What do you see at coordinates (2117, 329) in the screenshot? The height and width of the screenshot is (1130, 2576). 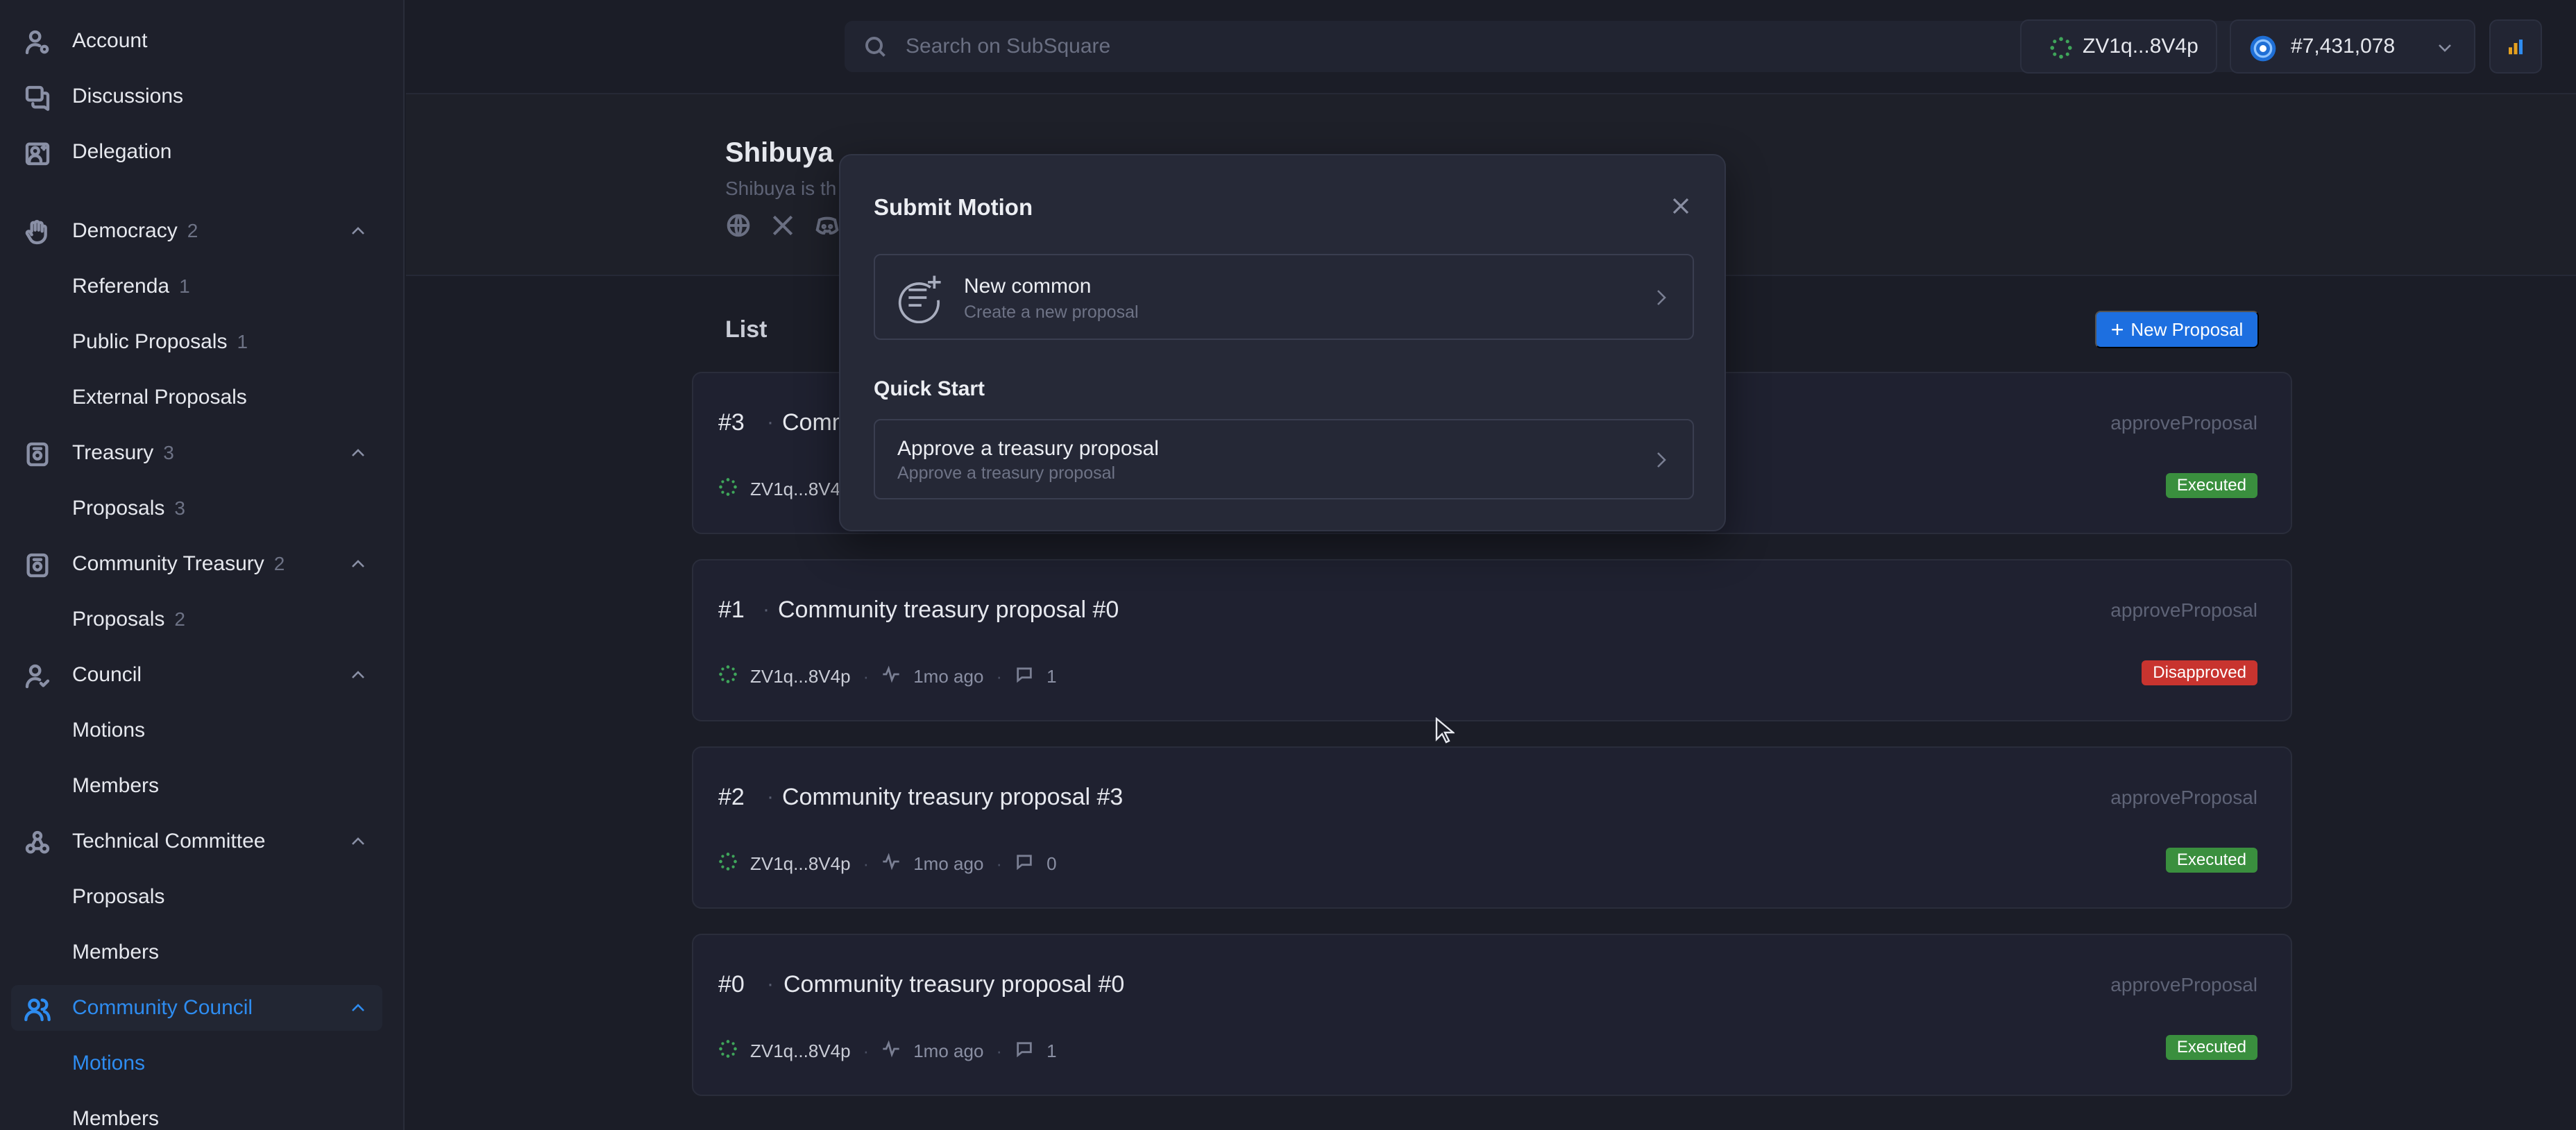 I see `plus-icon: +` at bounding box center [2117, 329].